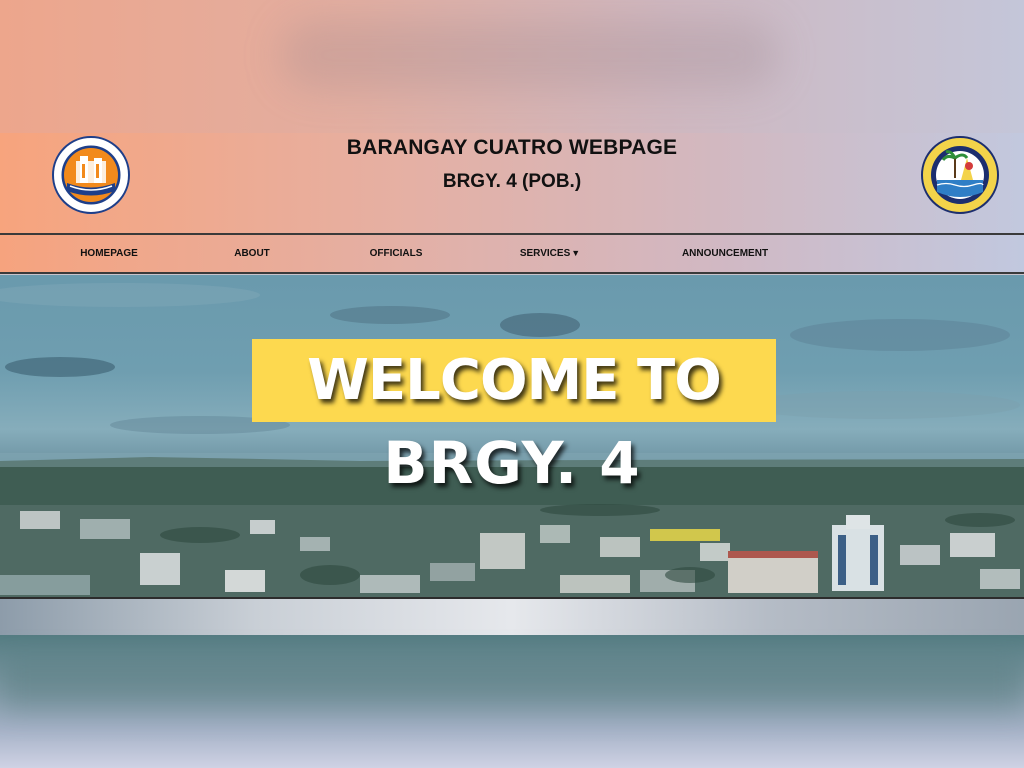 The width and height of the screenshot is (1024, 768). I want to click on hero-barangay-name: BRGY. 4, so click(512, 463).